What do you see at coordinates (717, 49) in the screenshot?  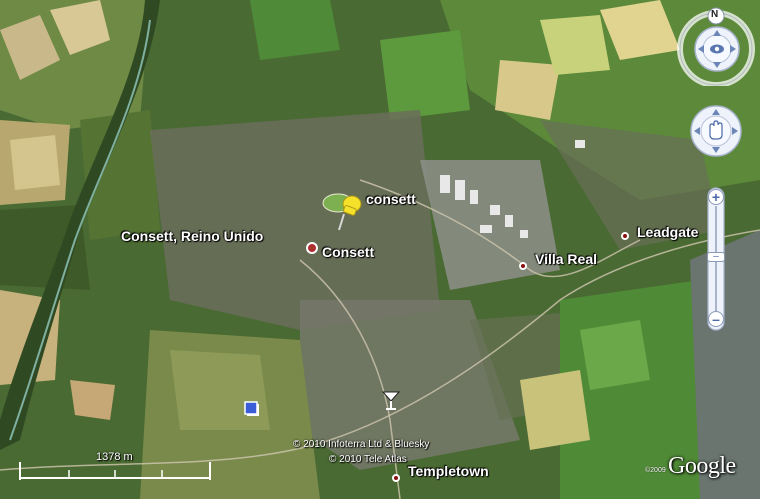 I see `look-joystick-icon` at bounding box center [717, 49].